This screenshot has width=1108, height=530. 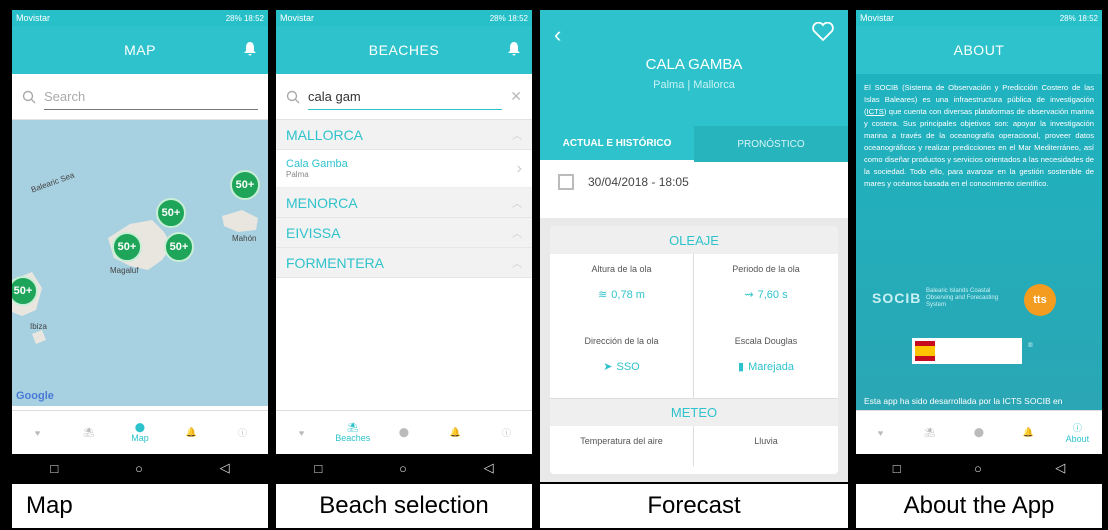 What do you see at coordinates (404, 233) in the screenshot?
I see `section-eivissa: EIVISSA ︿` at bounding box center [404, 233].